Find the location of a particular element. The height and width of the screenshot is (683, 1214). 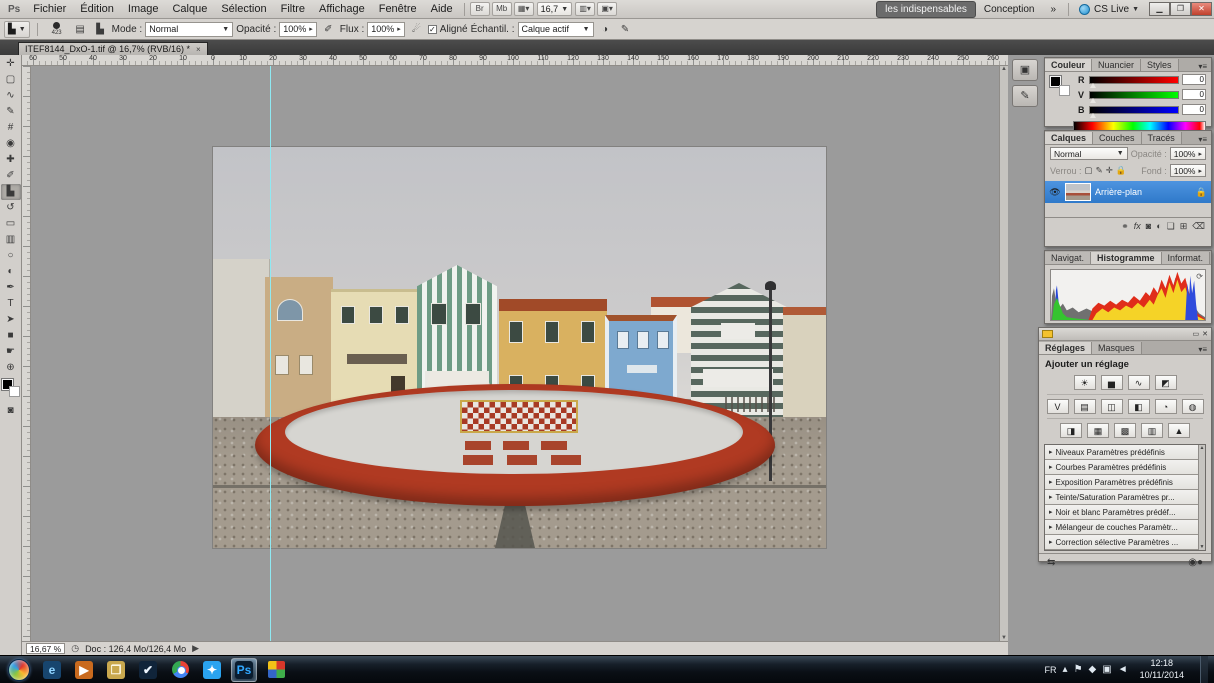

tray-app-icon: ◆ is located at coordinates (1093, 669).